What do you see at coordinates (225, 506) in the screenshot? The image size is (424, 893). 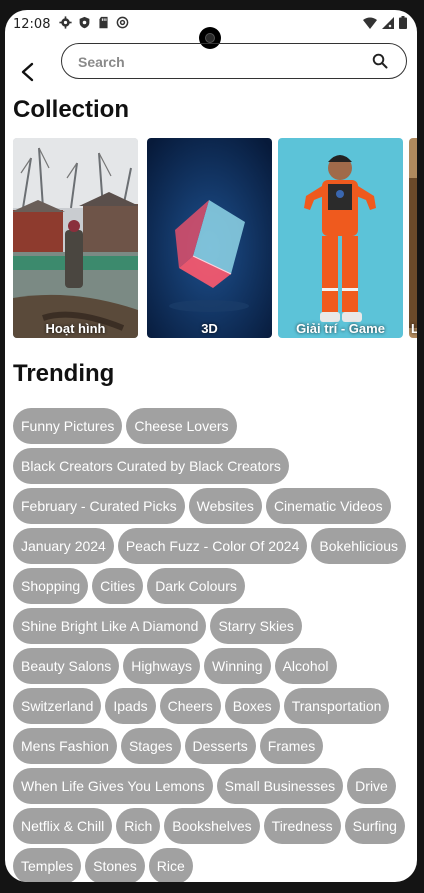 I see `trending-tag: Websites` at bounding box center [225, 506].